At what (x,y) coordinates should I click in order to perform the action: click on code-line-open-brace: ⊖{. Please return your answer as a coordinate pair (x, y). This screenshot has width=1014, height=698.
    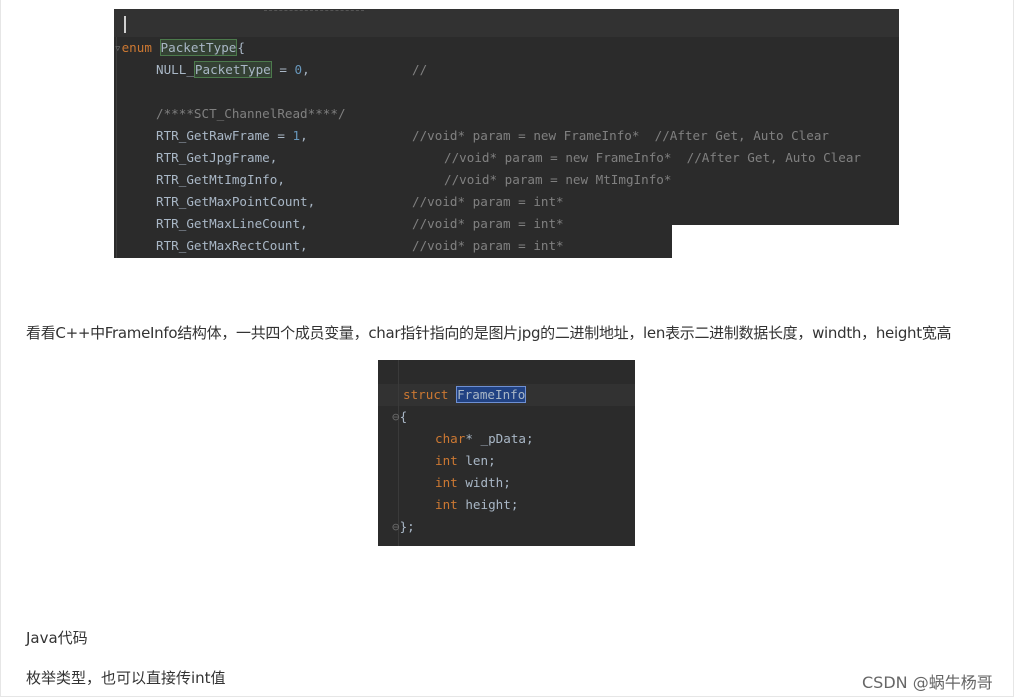
    Looking at the image, I should click on (399, 417).